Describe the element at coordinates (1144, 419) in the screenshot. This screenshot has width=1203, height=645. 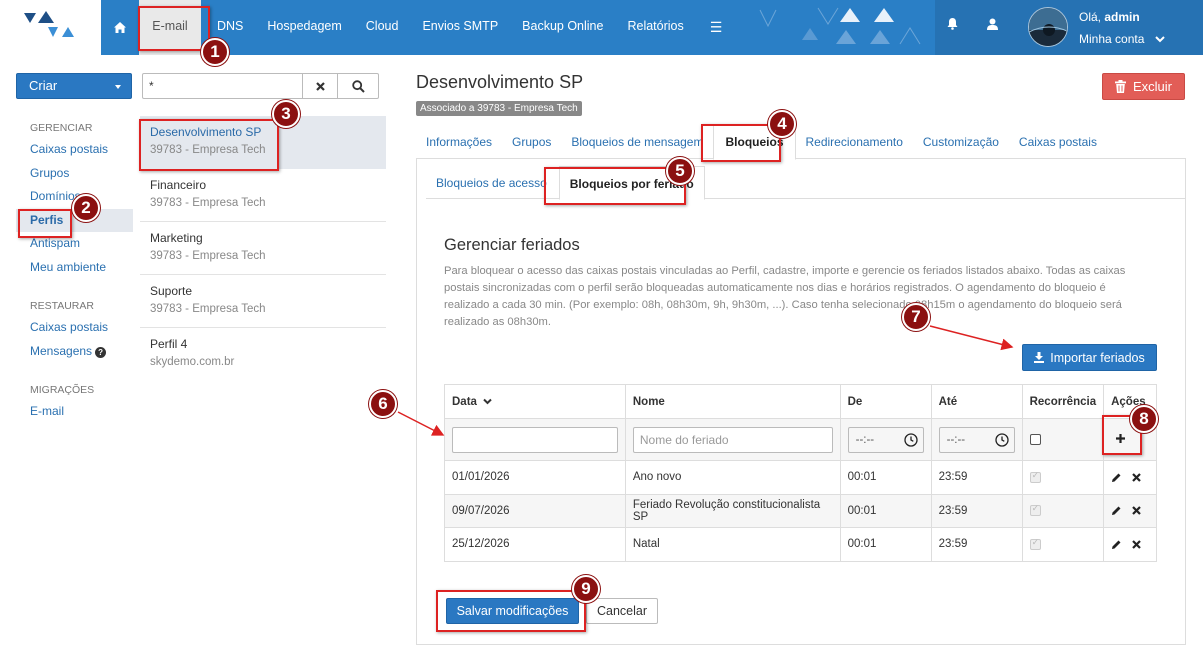
I see `annotation-badge-8: 8` at that location.